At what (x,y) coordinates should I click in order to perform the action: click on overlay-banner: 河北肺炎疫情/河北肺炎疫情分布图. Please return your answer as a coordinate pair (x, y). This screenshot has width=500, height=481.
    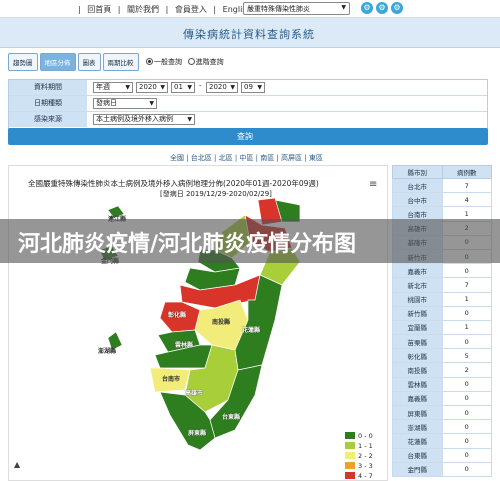
    Looking at the image, I should click on (250, 241).